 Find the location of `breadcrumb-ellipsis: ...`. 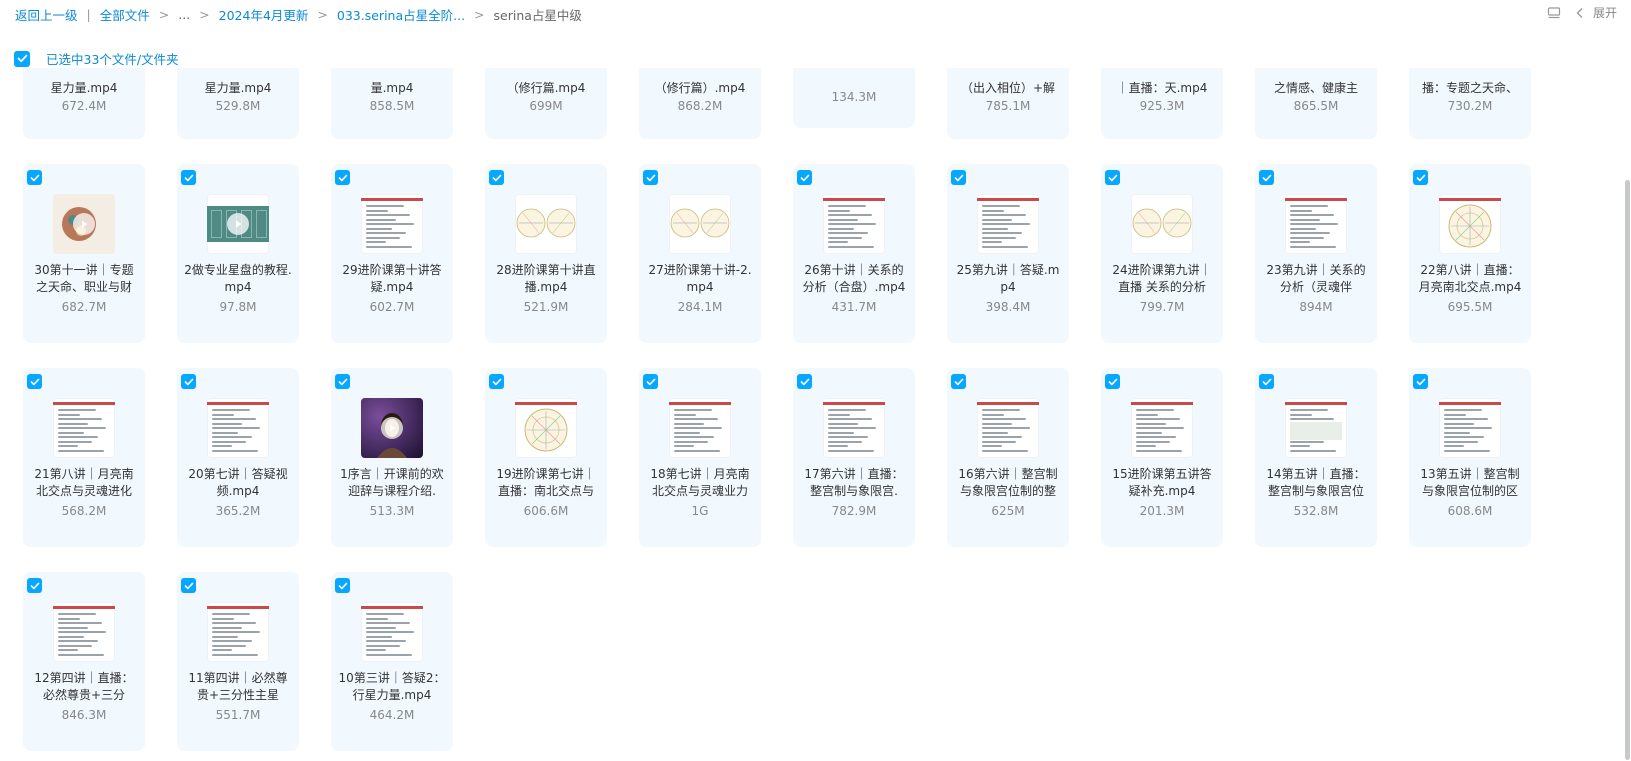

breadcrumb-ellipsis: ... is located at coordinates (184, 14).